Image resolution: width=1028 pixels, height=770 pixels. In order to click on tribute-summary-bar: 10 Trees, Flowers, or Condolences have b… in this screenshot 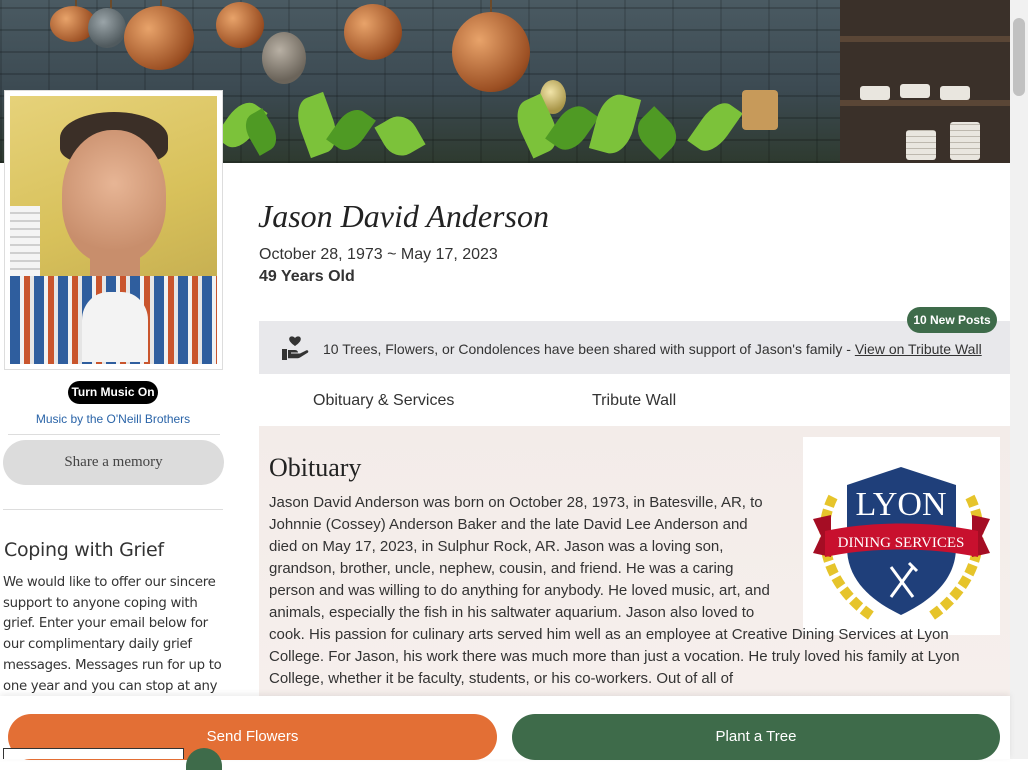, I will do `click(634, 347)`.